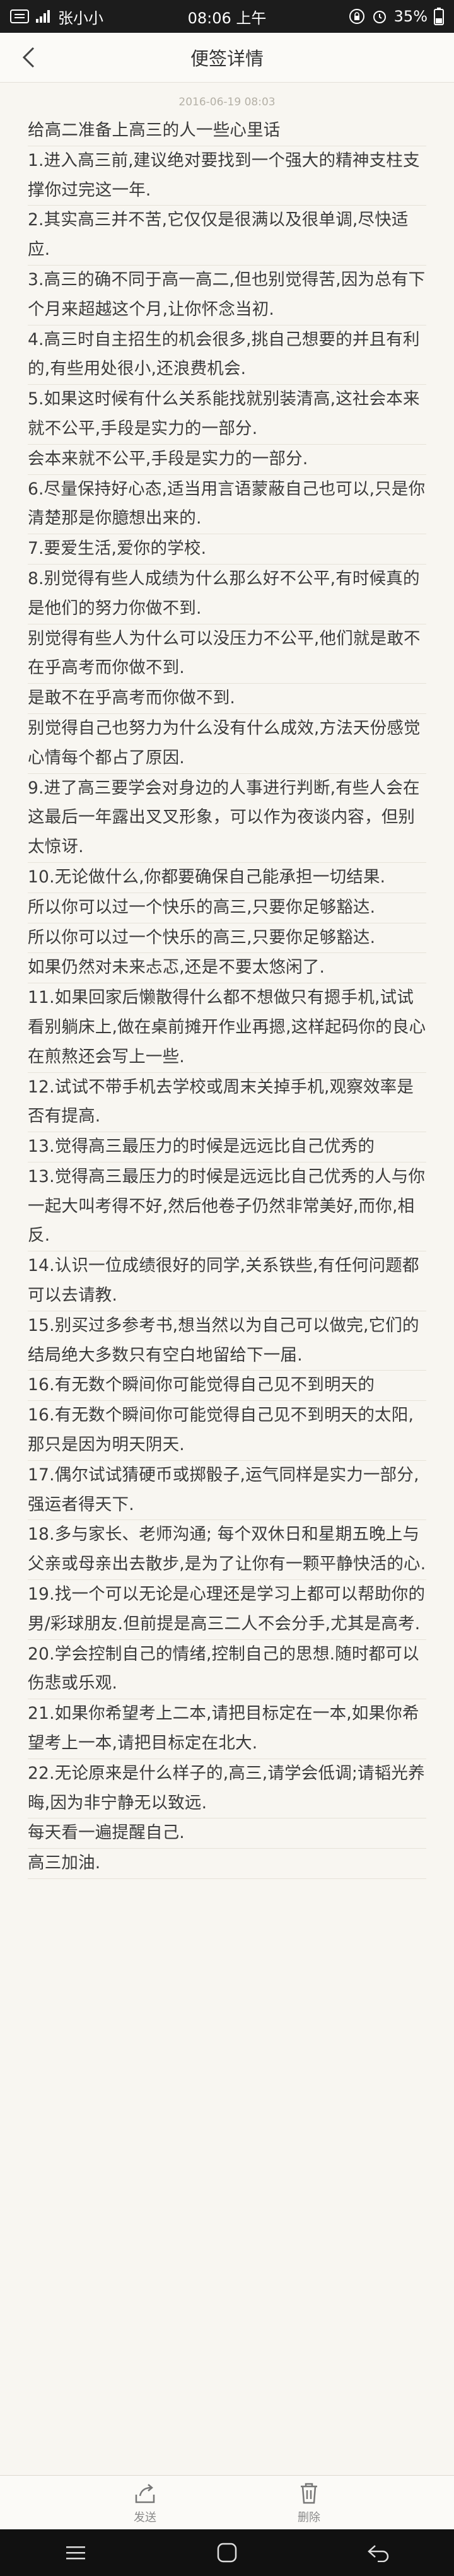  I want to click on note-line: 4.高三时自主招生的机会很多,挑自己想要的并且有利的,有些用处很小,还浪费机会., so click(227, 355).